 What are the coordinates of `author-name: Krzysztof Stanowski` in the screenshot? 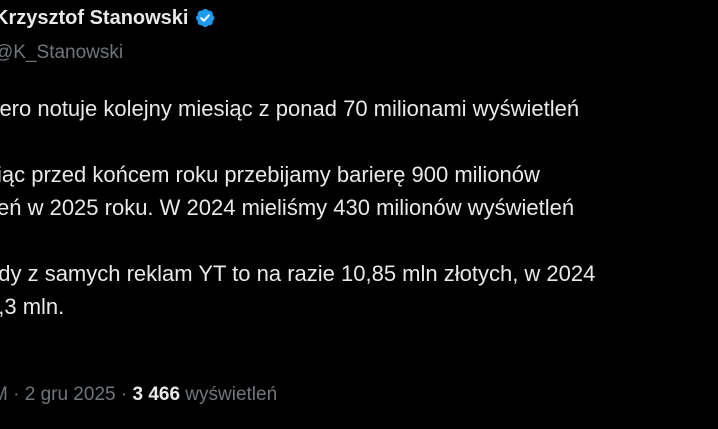 It's located at (94, 18).